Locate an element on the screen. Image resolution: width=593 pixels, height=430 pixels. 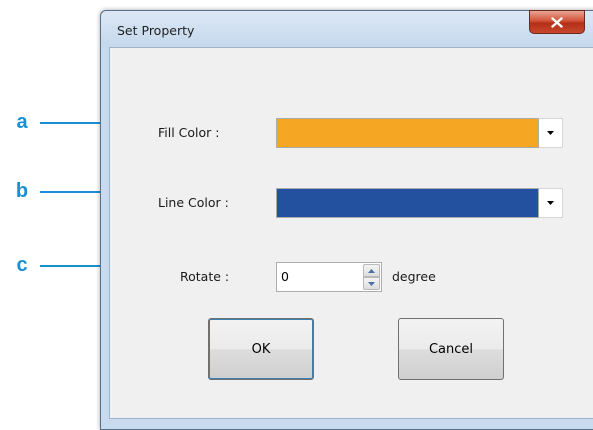
rotate-decrement-button is located at coordinates (371, 283).